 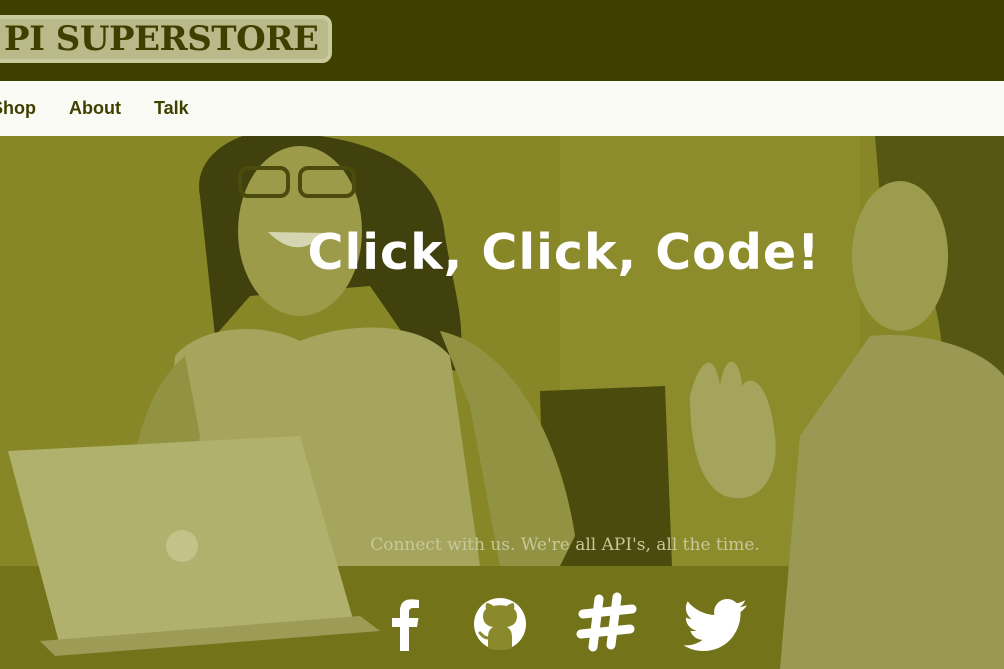 What do you see at coordinates (502, 108) in the screenshot?
I see `main-nav: Shop About Talk` at bounding box center [502, 108].